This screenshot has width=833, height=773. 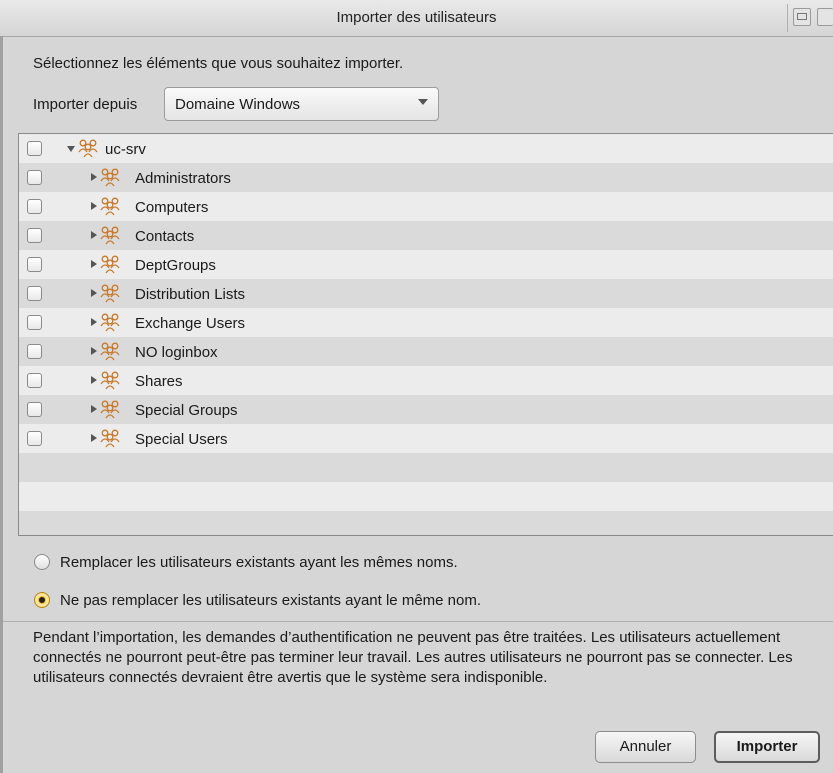 What do you see at coordinates (238, 104) in the screenshot?
I see `import-source-value: Domaine Windows` at bounding box center [238, 104].